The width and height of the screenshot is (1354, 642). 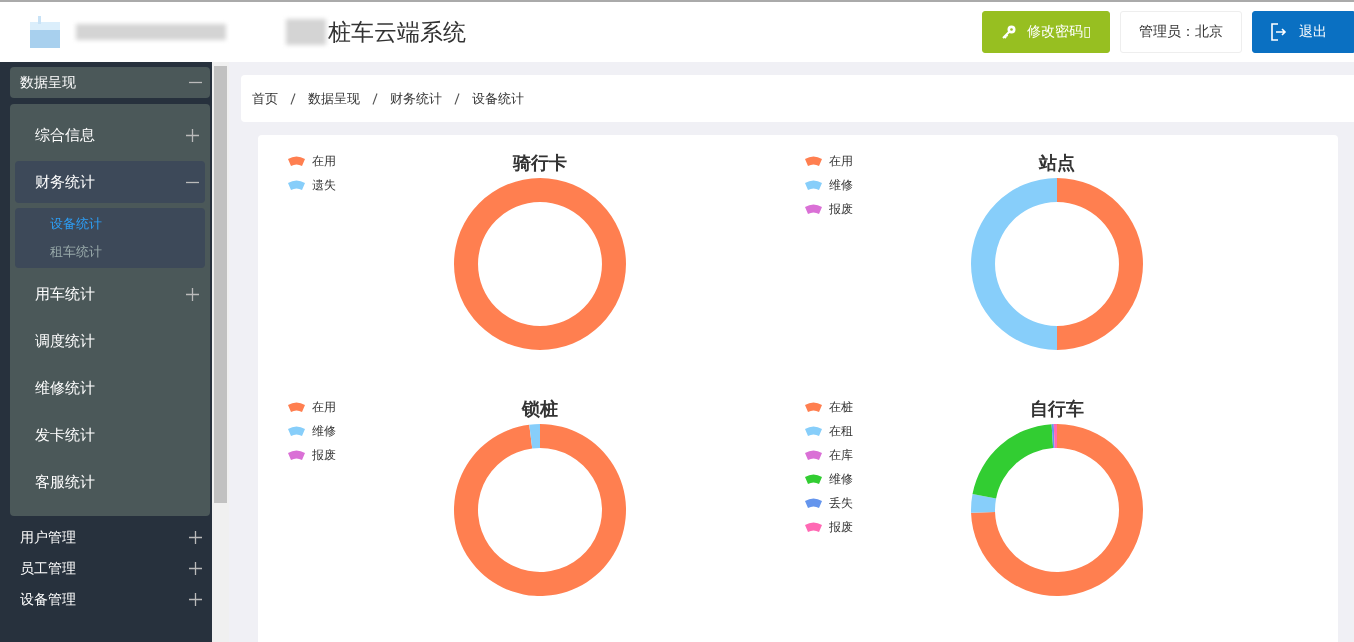 I want to click on chart-title: 自行车, so click(x=1057, y=409).